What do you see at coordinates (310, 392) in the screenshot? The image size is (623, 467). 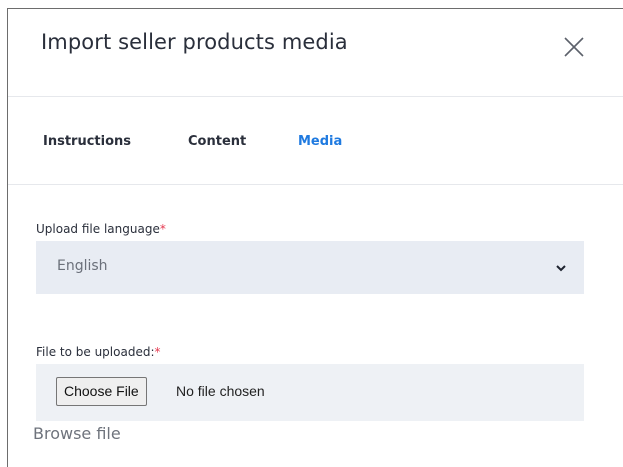 I see `file-input: Choose File No file chosen` at bounding box center [310, 392].